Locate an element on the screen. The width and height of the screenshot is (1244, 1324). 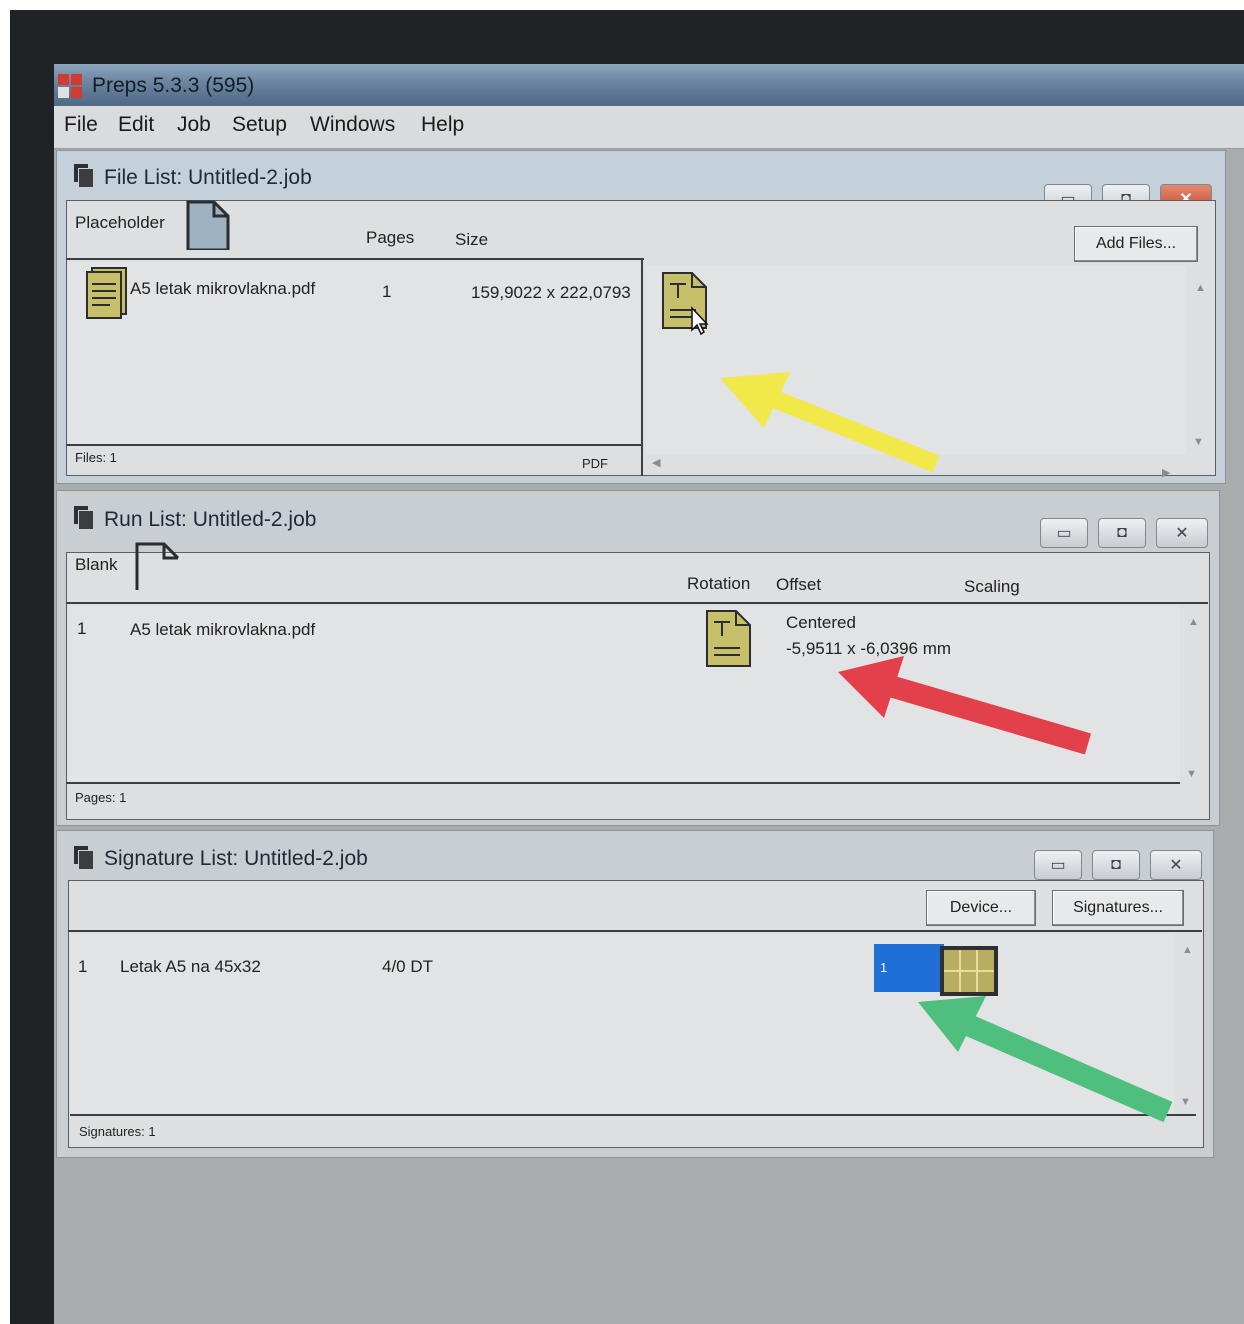
yellow-arrow is located at coordinates (830, 422).